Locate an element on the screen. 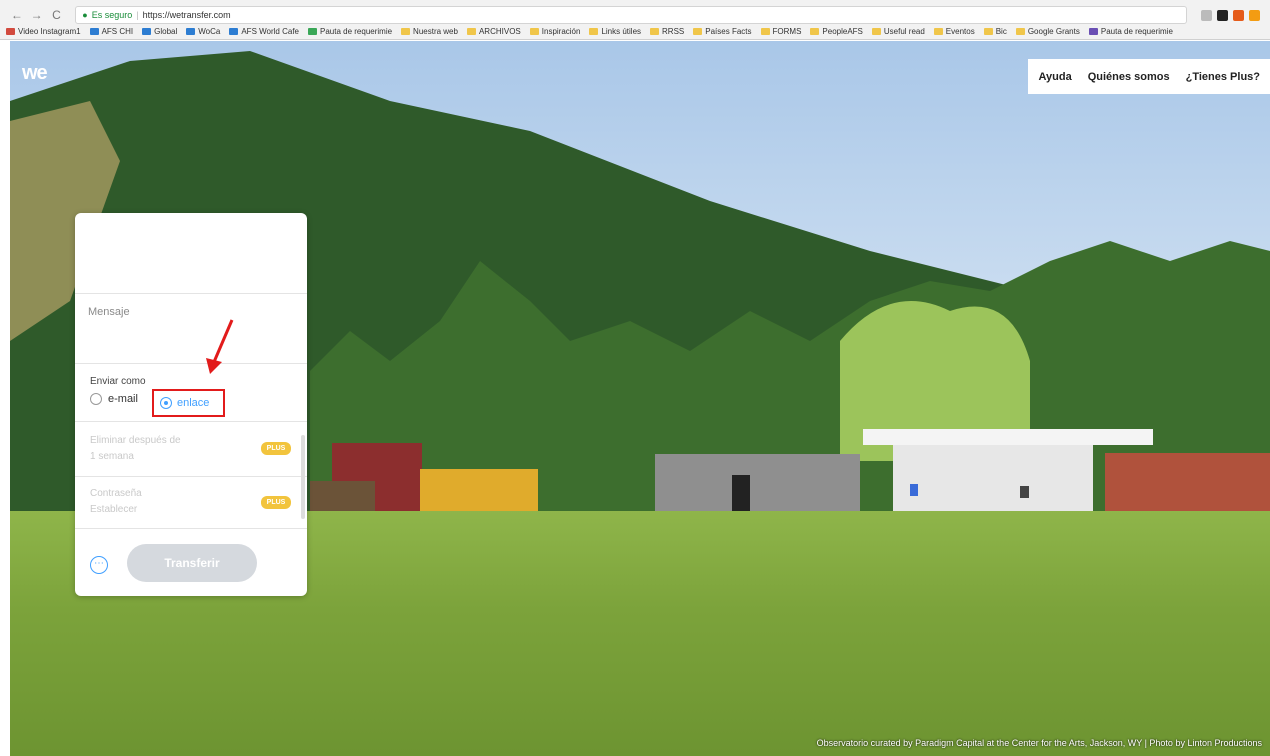 Image resolution: width=1270 pixels, height=756 pixels. radio-link is located at coordinates (166, 403).